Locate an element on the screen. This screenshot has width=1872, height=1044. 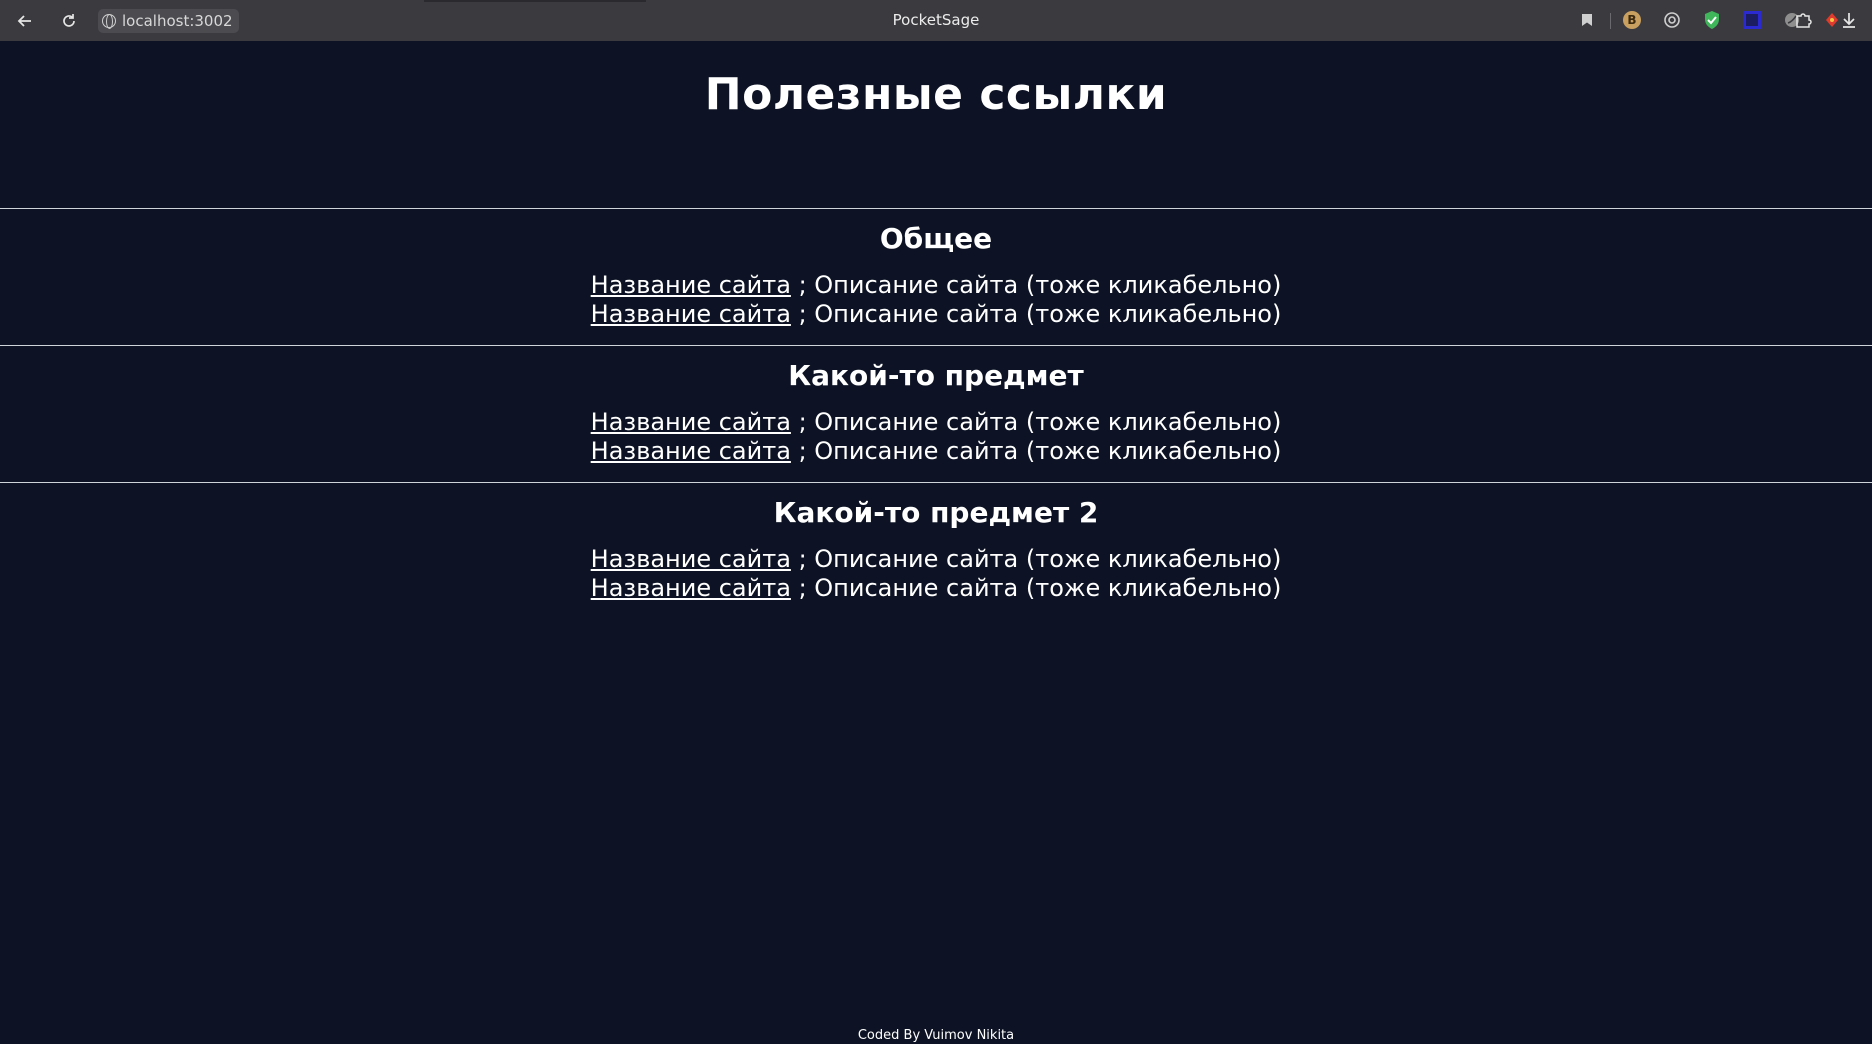
reload-icon is located at coordinates (69, 21).